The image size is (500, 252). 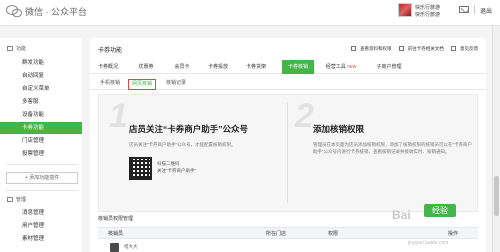 I want to click on tab-shelf: 卡券货架, so click(x=256, y=67).